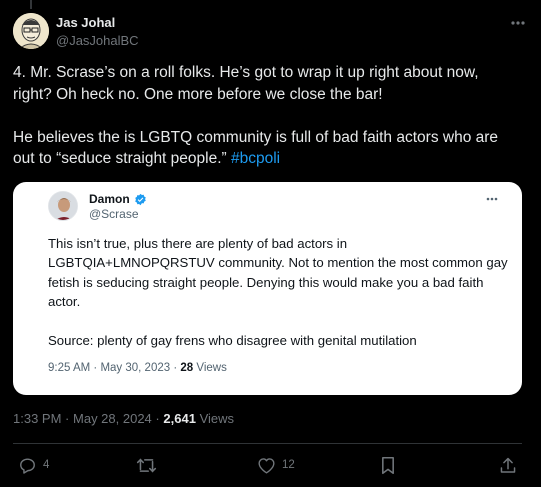  I want to click on bookmark-icon, so click(388, 465).